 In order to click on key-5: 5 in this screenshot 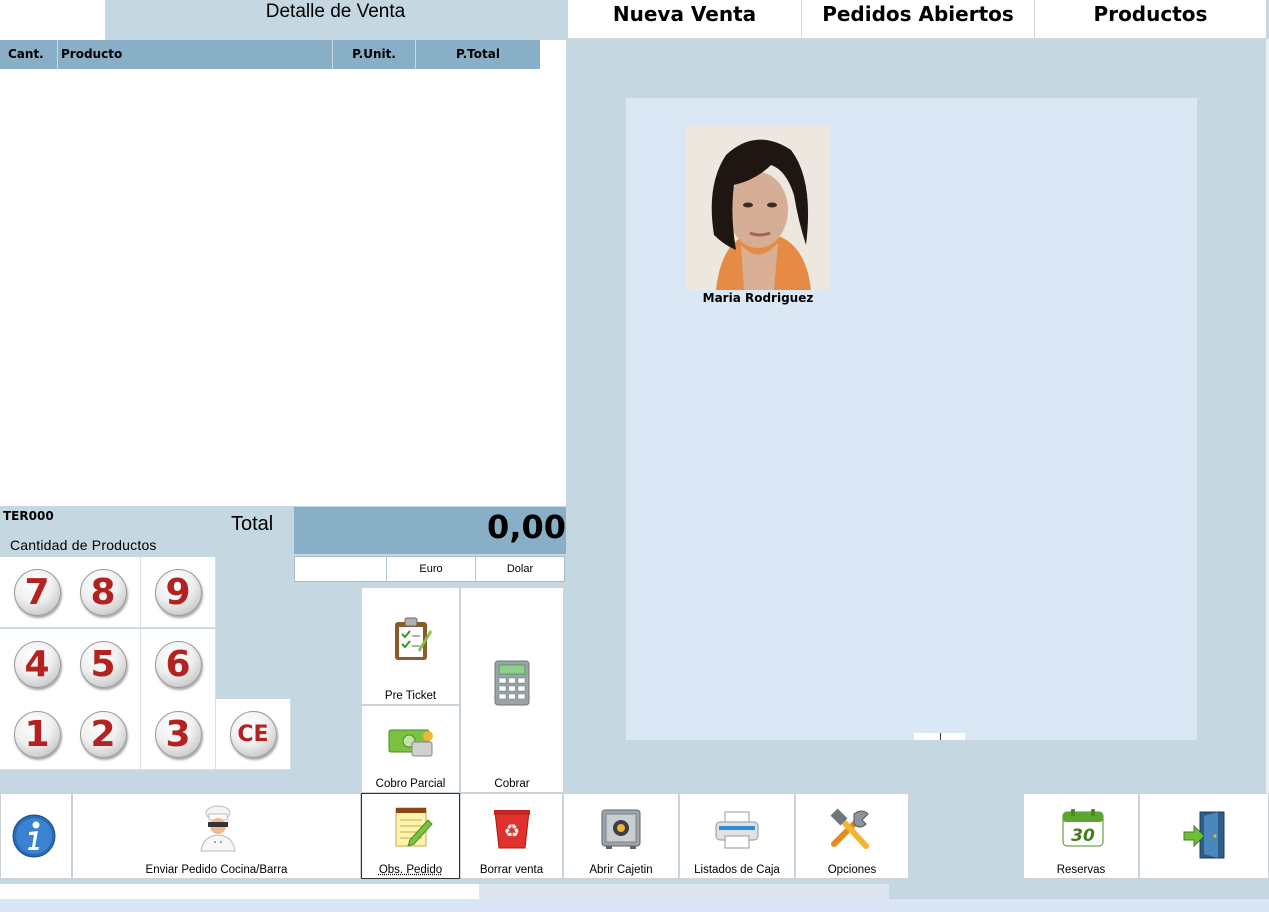, I will do `click(103, 664)`.